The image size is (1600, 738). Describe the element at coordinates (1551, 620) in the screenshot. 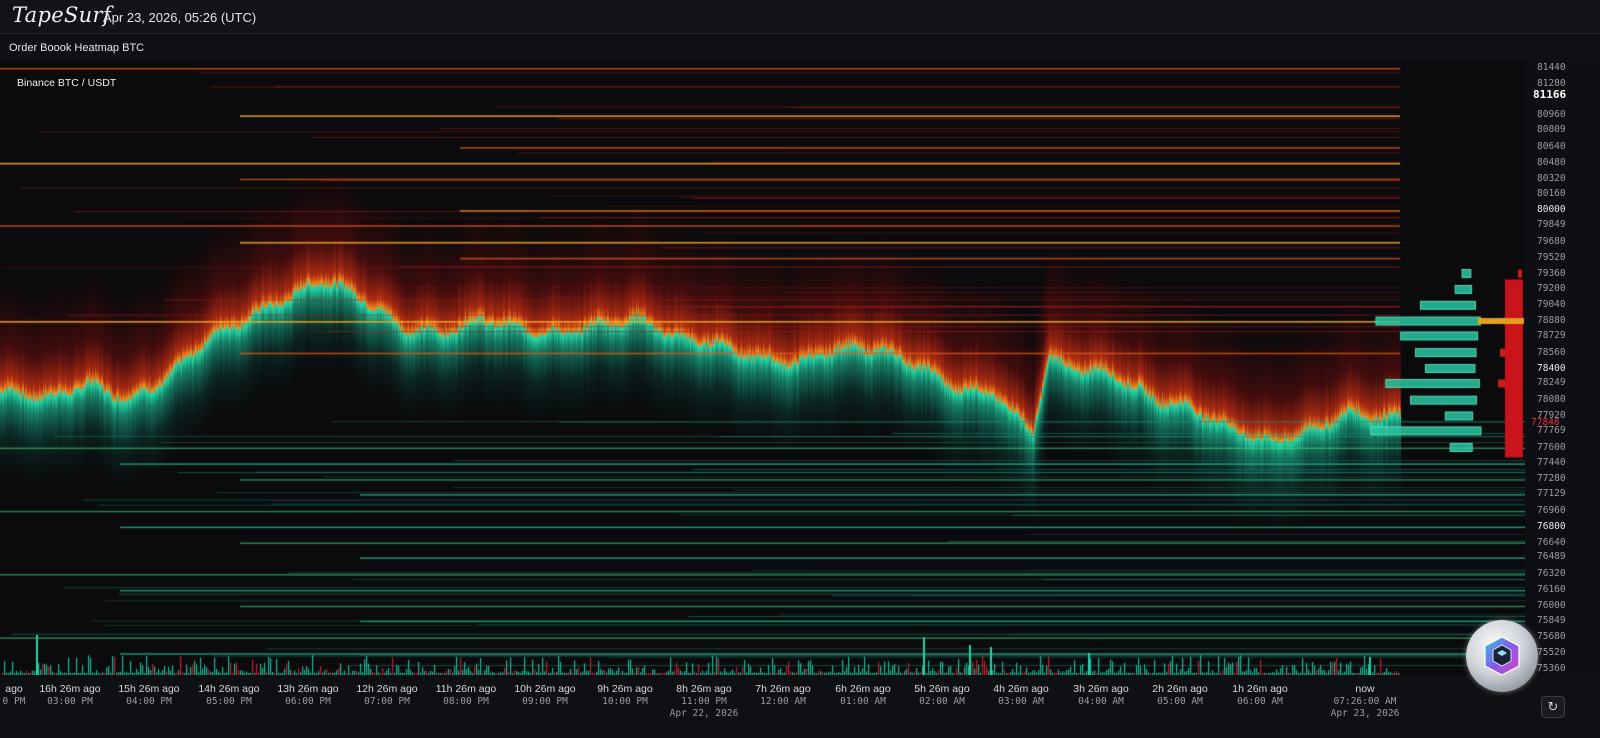

I see `price-tick: 75849` at that location.